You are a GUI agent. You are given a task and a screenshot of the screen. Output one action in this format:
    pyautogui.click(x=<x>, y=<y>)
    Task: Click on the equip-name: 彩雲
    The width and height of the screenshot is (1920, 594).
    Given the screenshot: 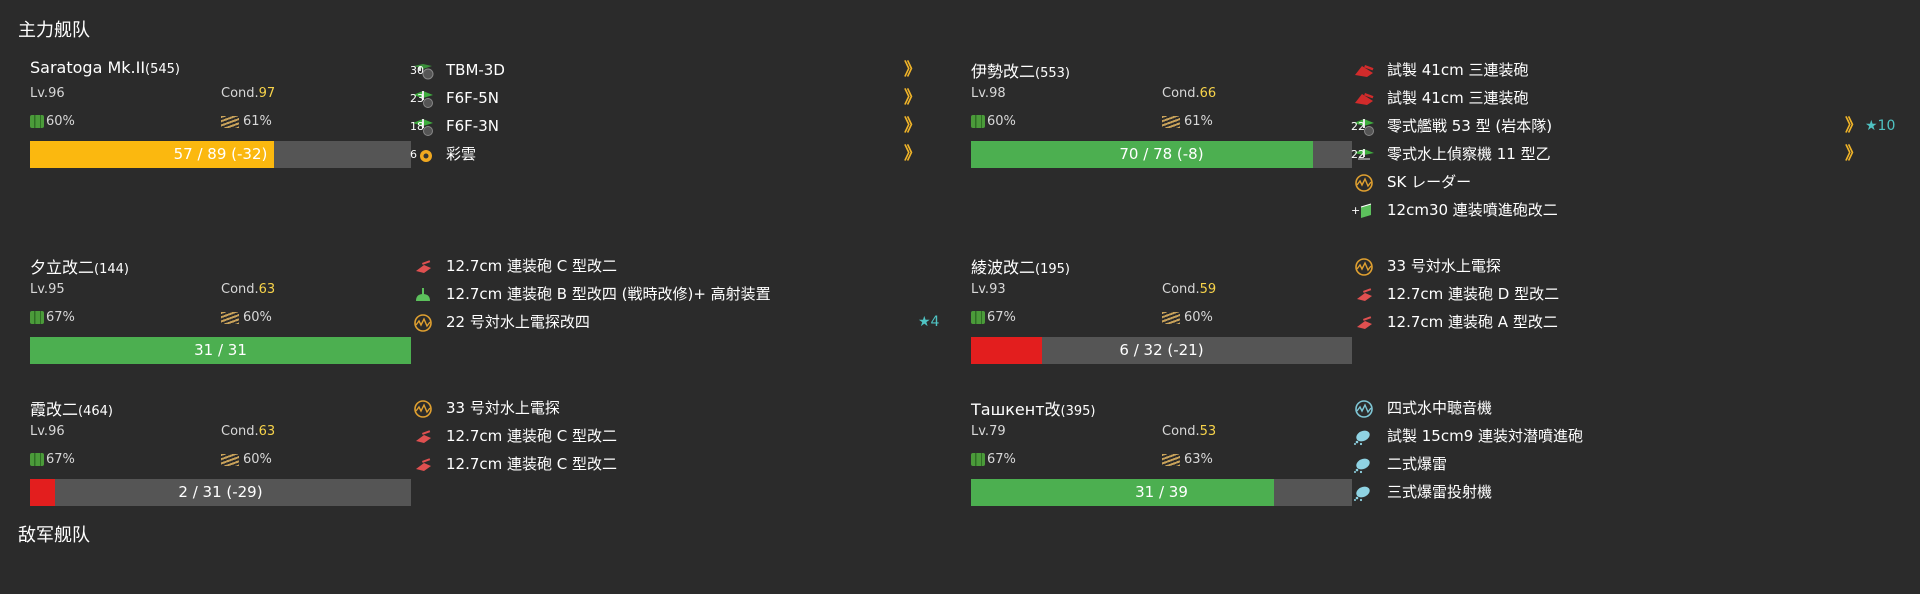 What is the action you would take?
    pyautogui.click(x=461, y=154)
    